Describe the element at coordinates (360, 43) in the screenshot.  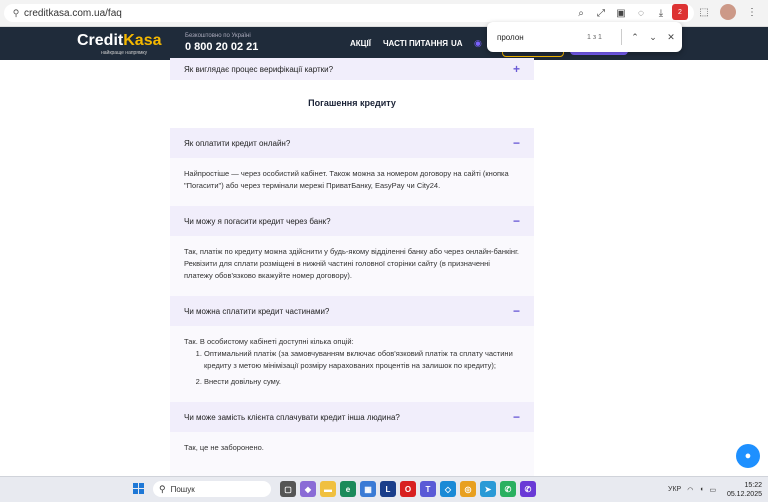
I see `nav-promotions: АКЦІЇ` at that location.